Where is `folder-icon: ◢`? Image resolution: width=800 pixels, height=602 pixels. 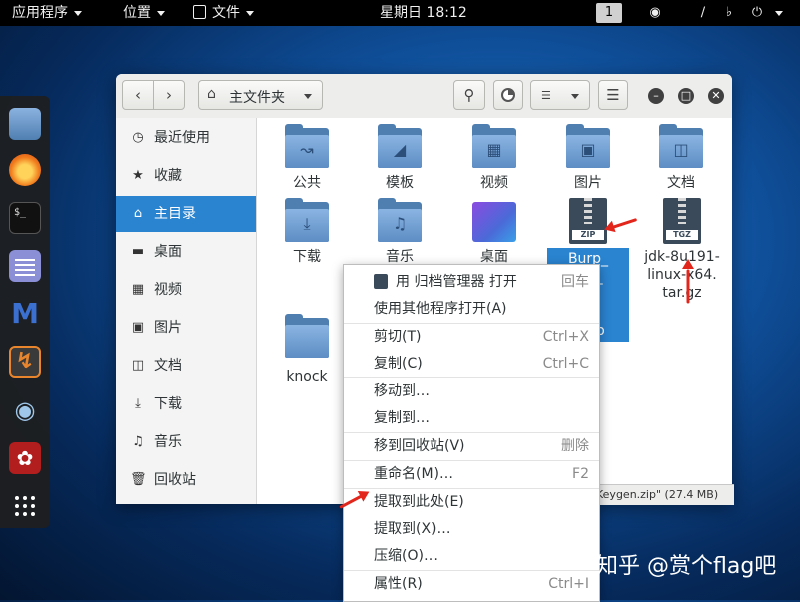
folder-icon: ◢ is located at coordinates (400, 146).